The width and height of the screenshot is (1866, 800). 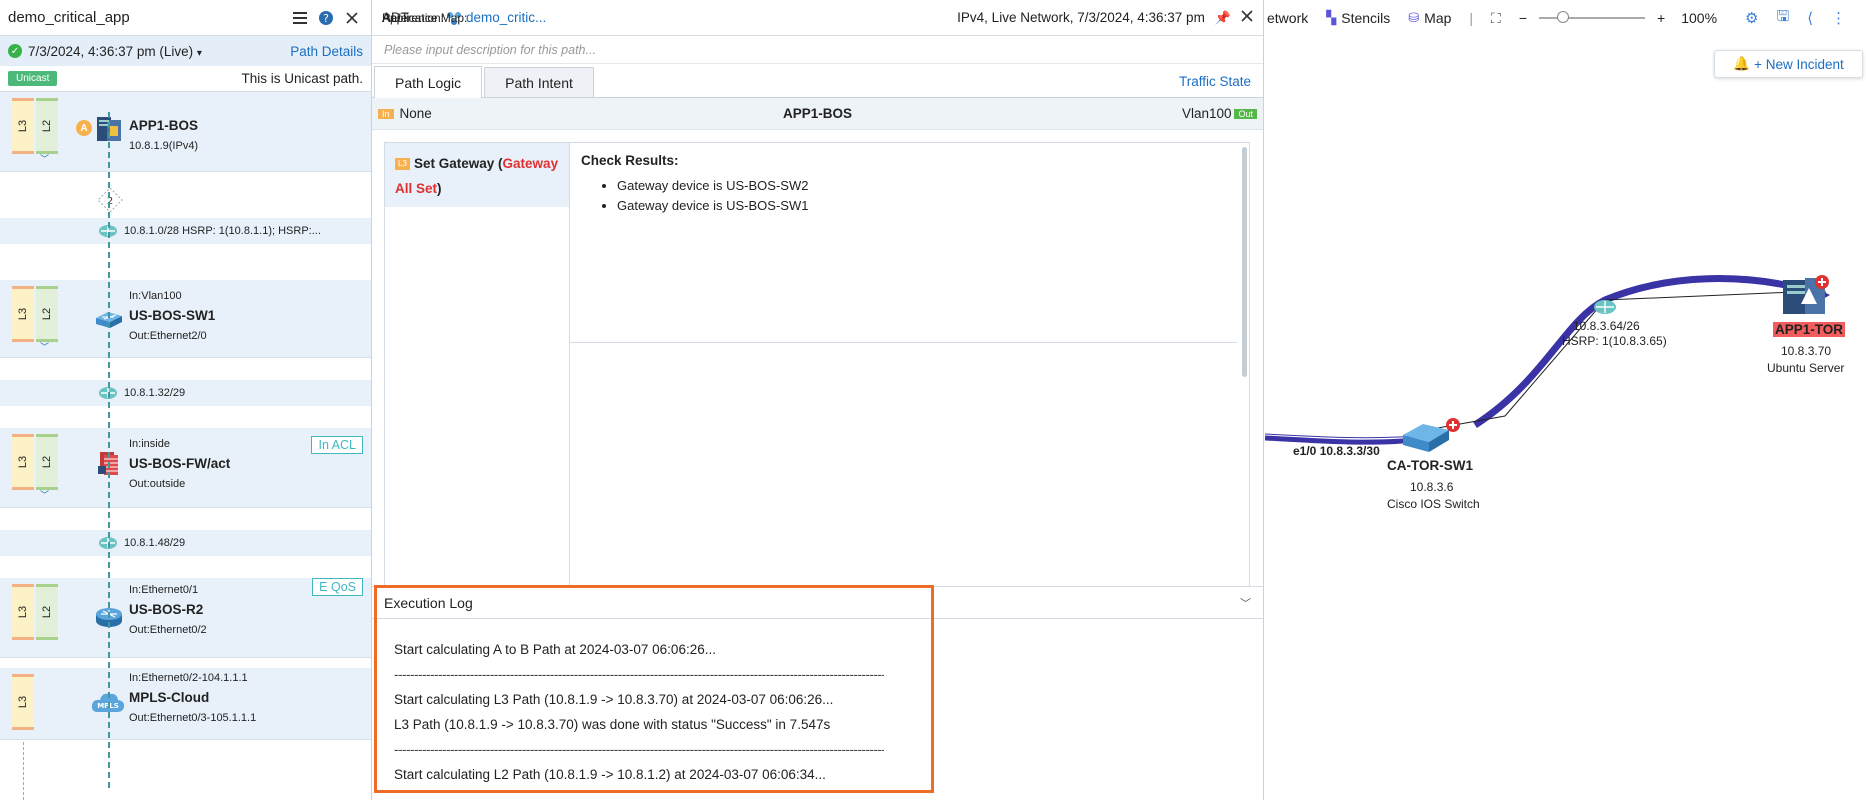 What do you see at coordinates (1614, 341) in the screenshot?
I see `subnet-hsrp-label: HSRP: 1(10.8.3.65)` at bounding box center [1614, 341].